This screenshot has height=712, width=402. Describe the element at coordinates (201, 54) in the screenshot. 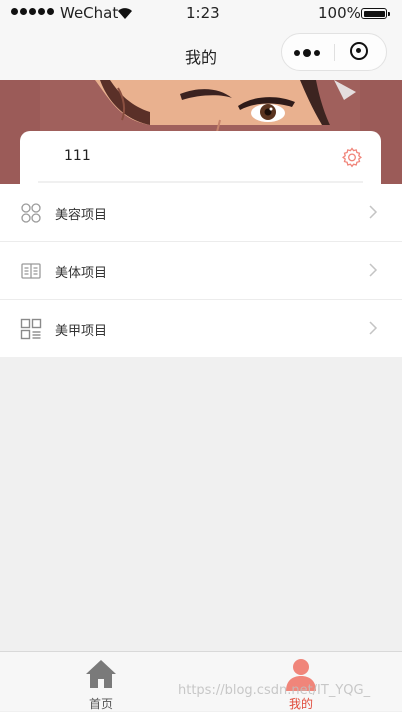

I see `nav-bar: 我的` at that location.